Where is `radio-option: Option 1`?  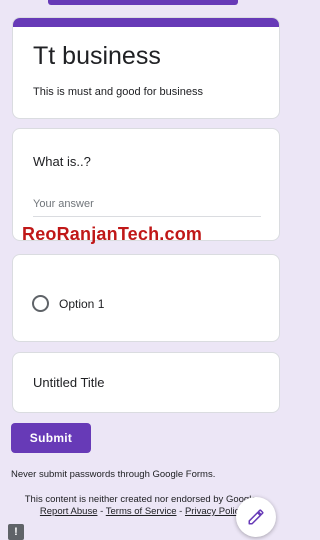 radio-option: Option 1 is located at coordinates (68, 303).